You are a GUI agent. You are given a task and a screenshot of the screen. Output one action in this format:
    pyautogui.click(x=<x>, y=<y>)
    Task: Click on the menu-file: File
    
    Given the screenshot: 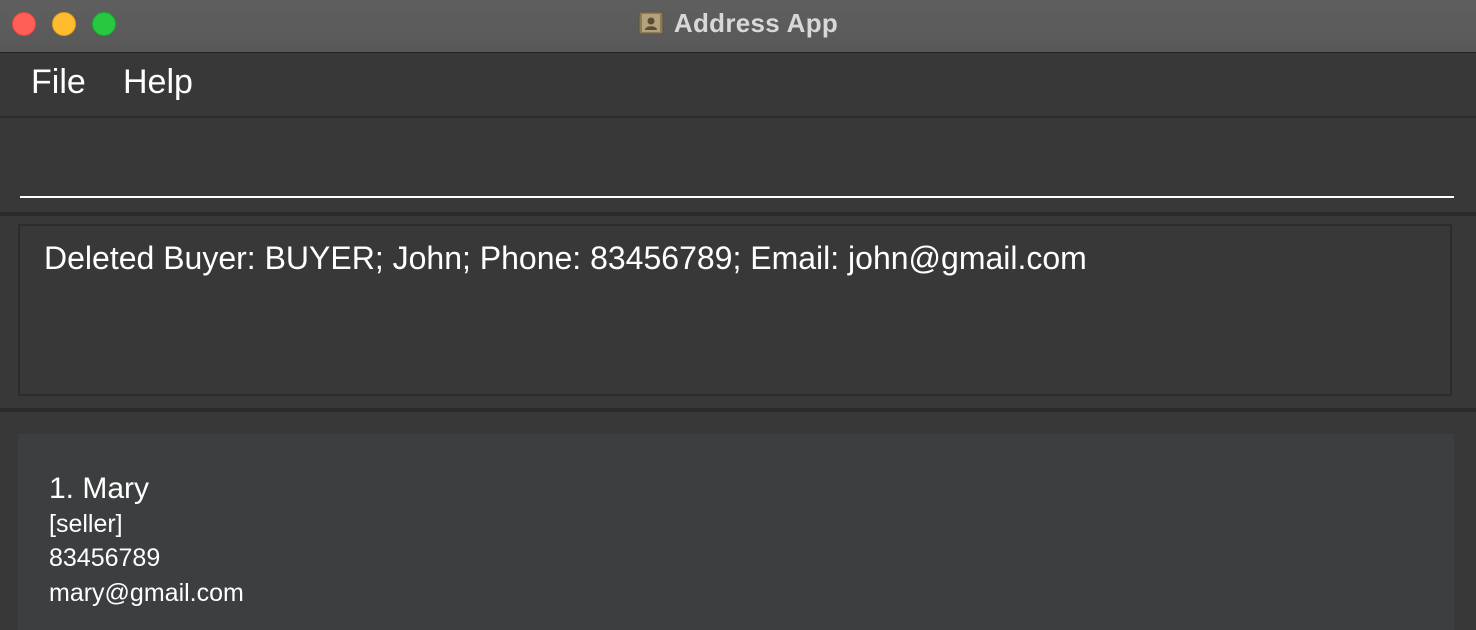 What is the action you would take?
    pyautogui.click(x=58, y=82)
    